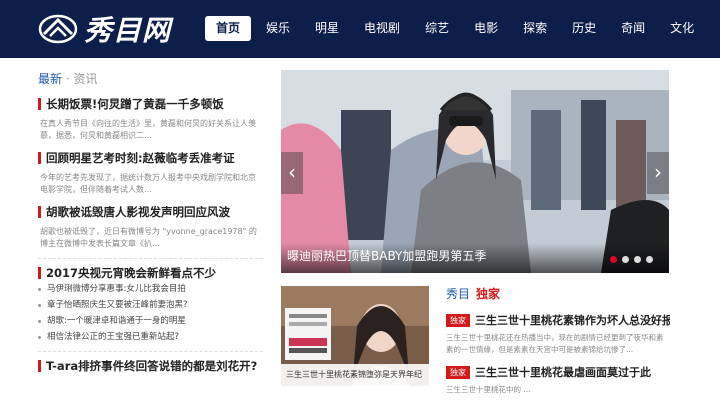  I want to click on nav-item-movies: 电影, so click(486, 28).